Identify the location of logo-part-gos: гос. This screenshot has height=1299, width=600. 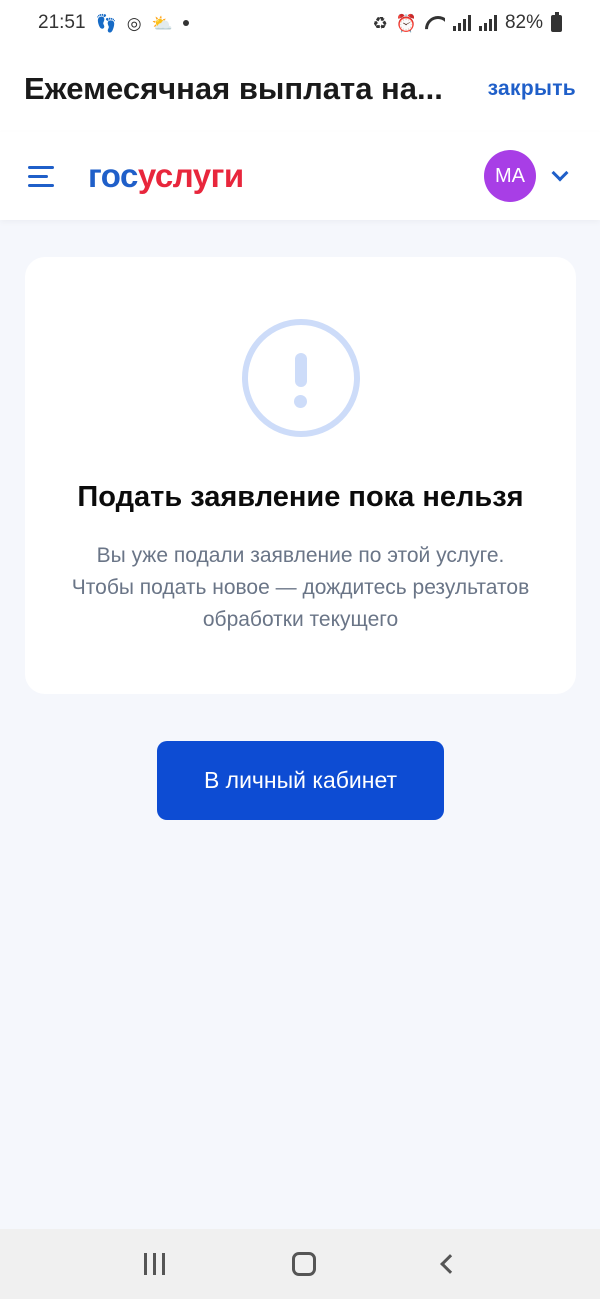
(113, 175).